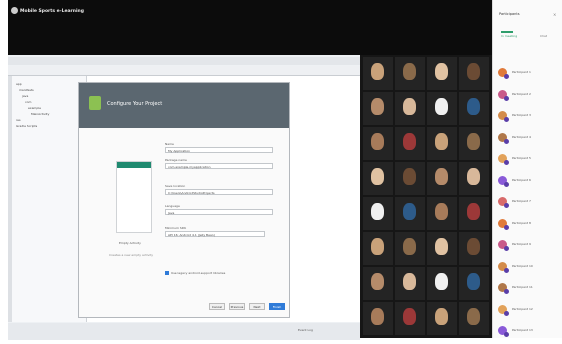  I want to click on participant-item: Participant 12, so click(527, 312).